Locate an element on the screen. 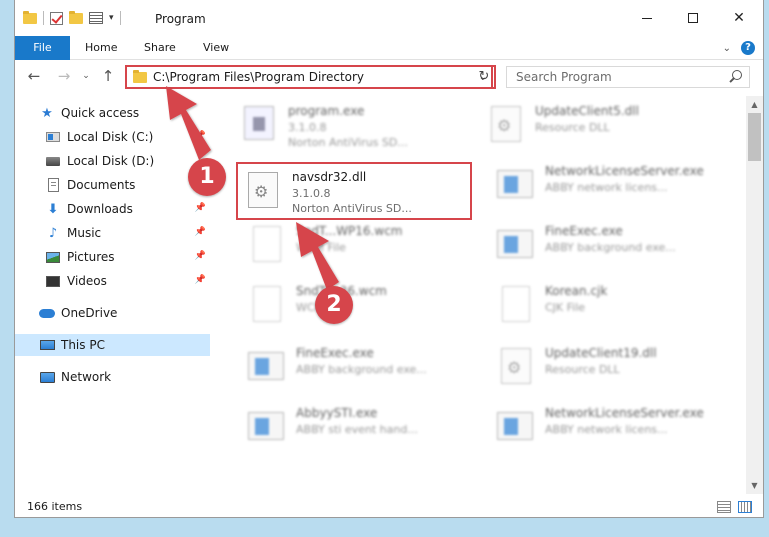 The image size is (769, 537). sidebar-item-documents: Documents 📌 is located at coordinates (112, 185).